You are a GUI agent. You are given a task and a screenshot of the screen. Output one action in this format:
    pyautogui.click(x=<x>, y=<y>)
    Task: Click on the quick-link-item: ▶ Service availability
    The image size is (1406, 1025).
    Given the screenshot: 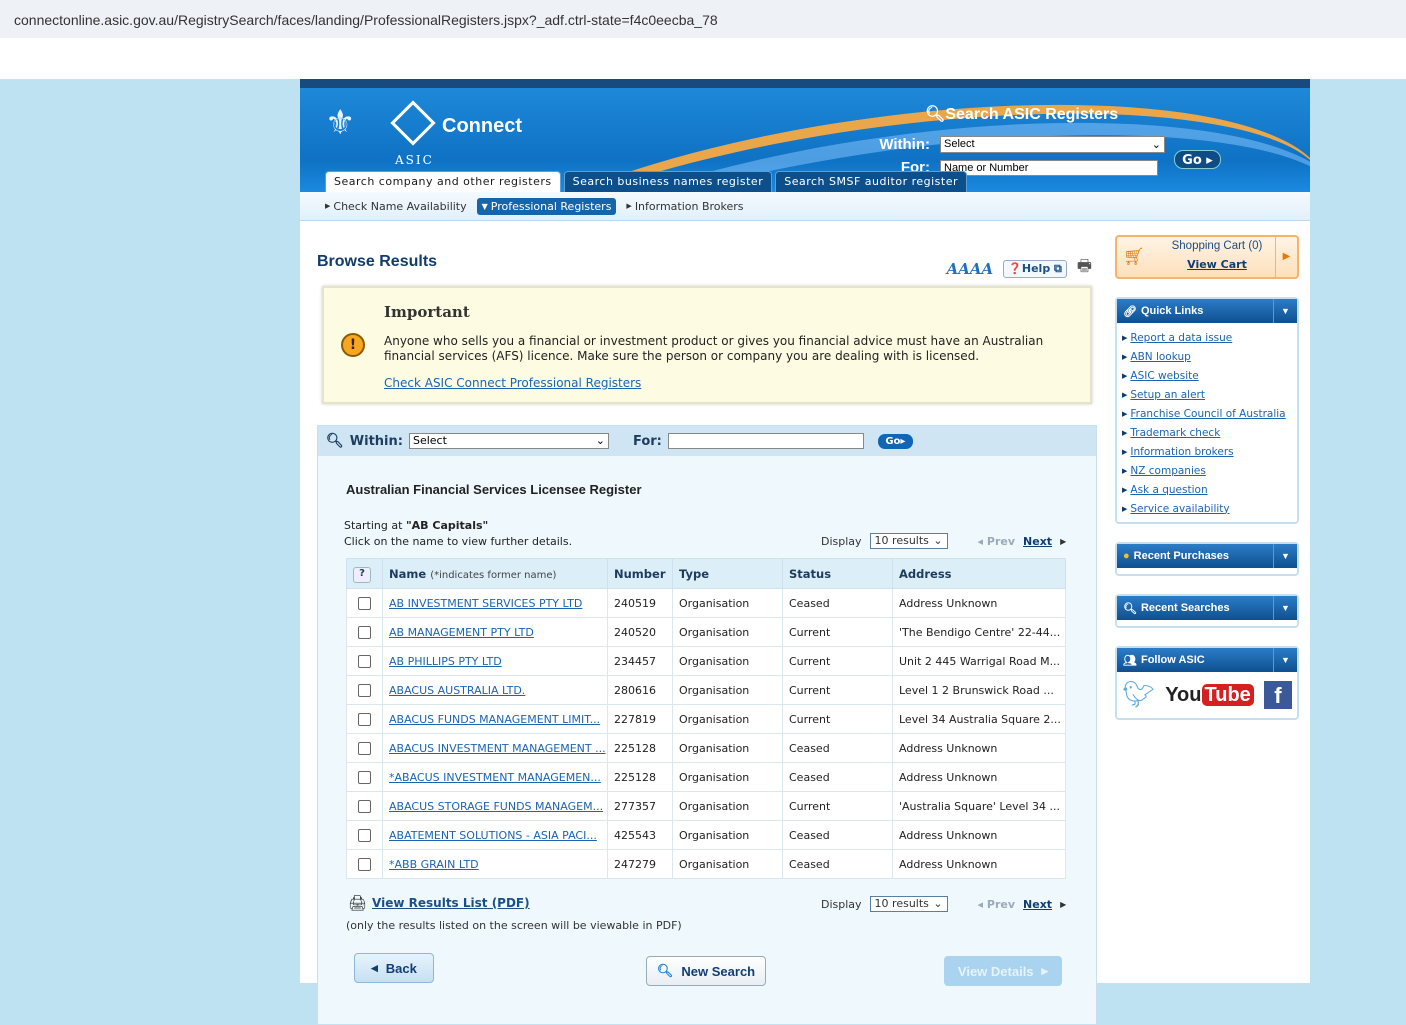 What is the action you would take?
    pyautogui.click(x=1207, y=508)
    